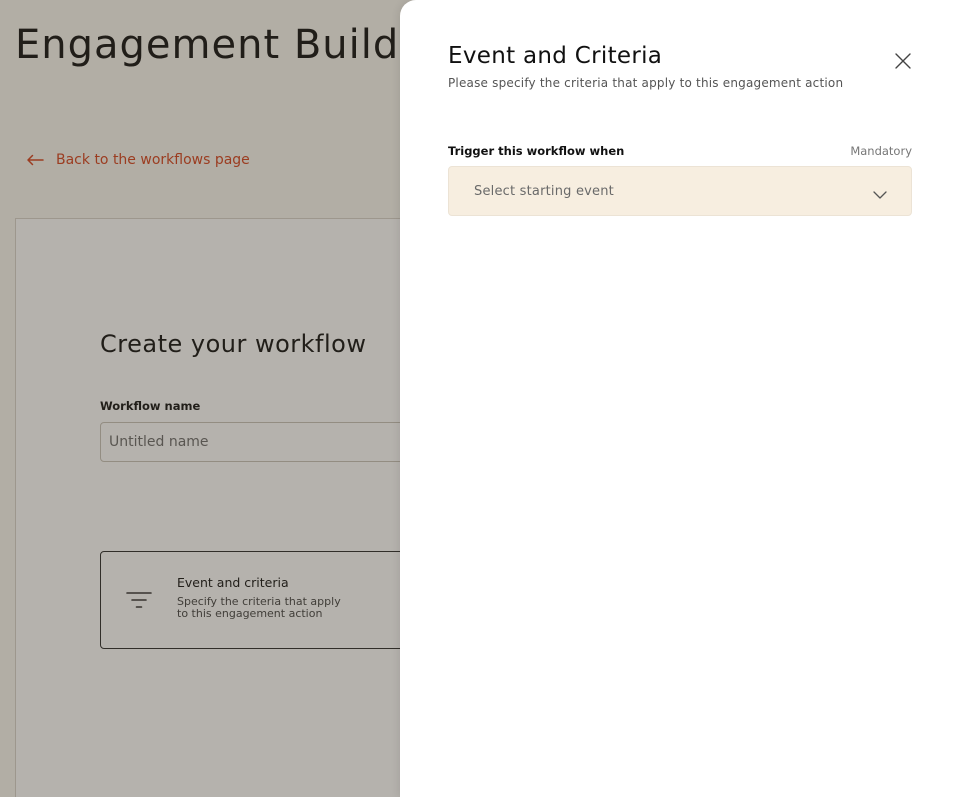 Image resolution: width=961 pixels, height=797 pixels. Describe the element at coordinates (880, 194) in the screenshot. I see `chevron-down-icon` at that location.